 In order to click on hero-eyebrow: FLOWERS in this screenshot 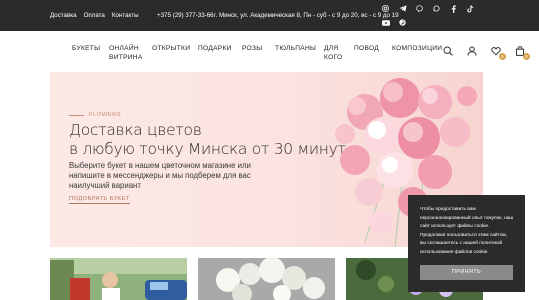, I will do `click(95, 115)`.